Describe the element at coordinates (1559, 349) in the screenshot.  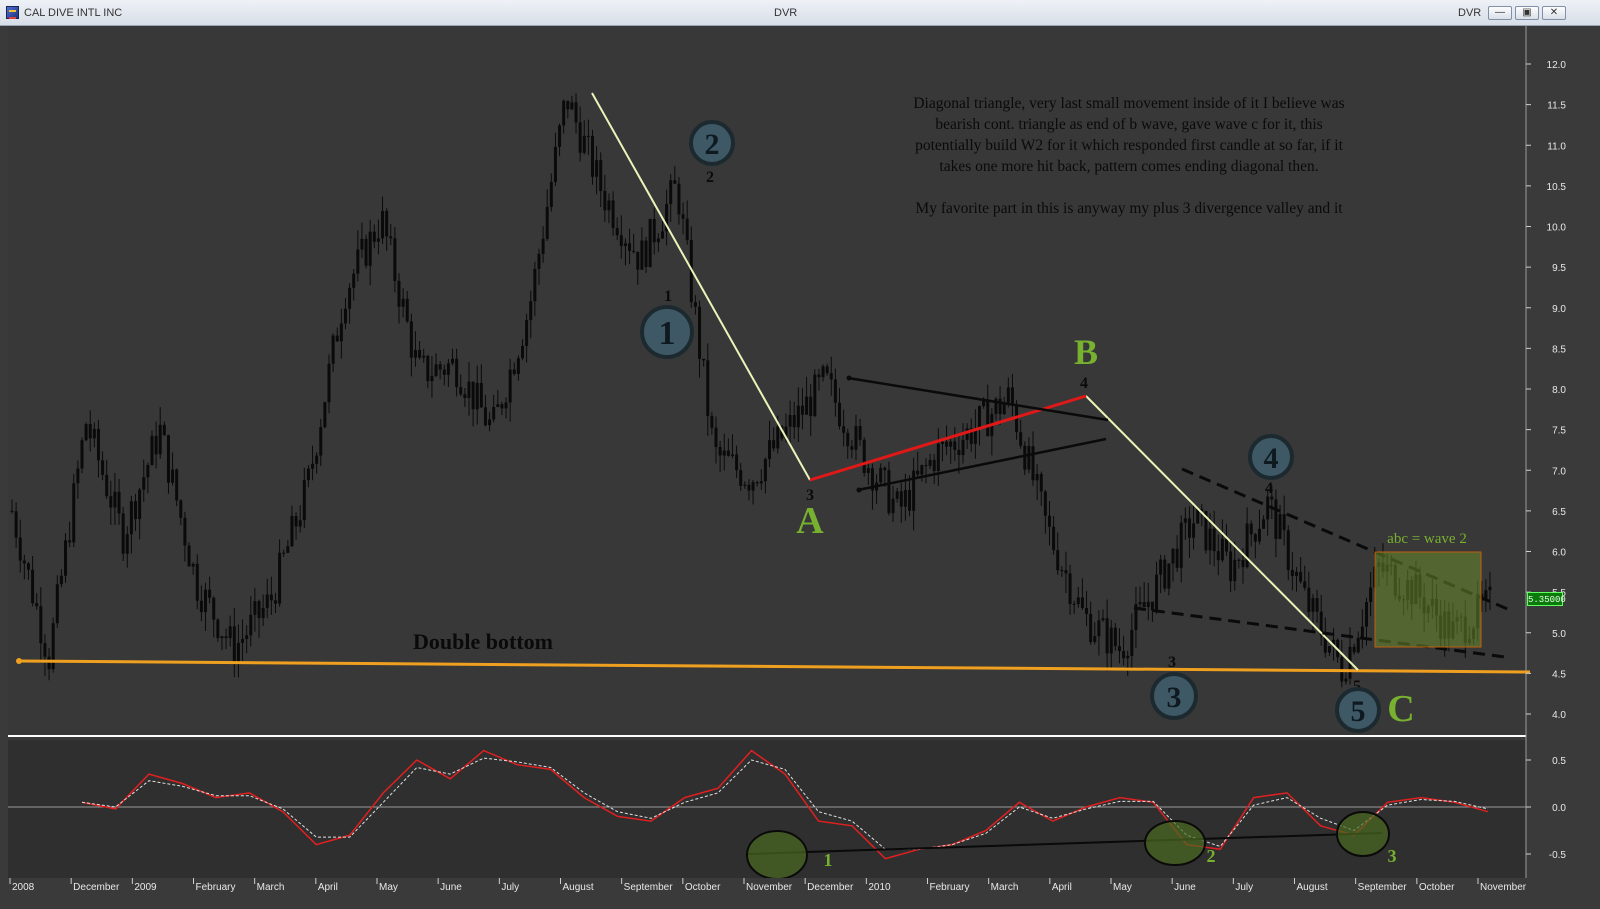
I see `price-tick-label: 8.5` at that location.